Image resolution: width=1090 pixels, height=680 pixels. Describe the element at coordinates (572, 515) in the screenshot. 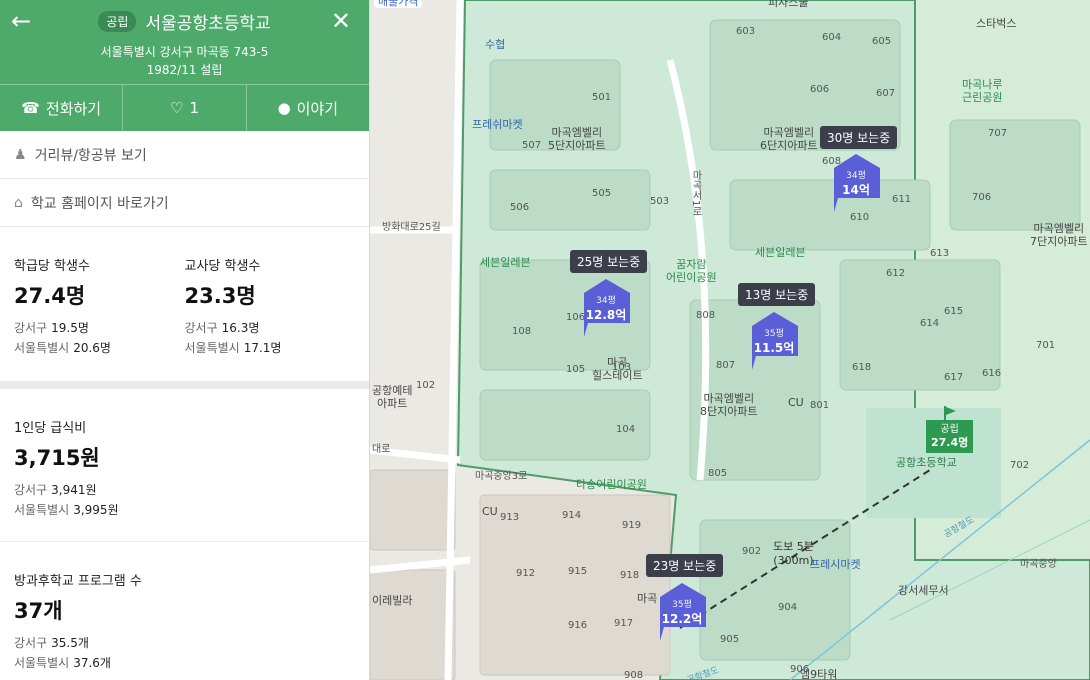

I see `block-number: 914` at that location.